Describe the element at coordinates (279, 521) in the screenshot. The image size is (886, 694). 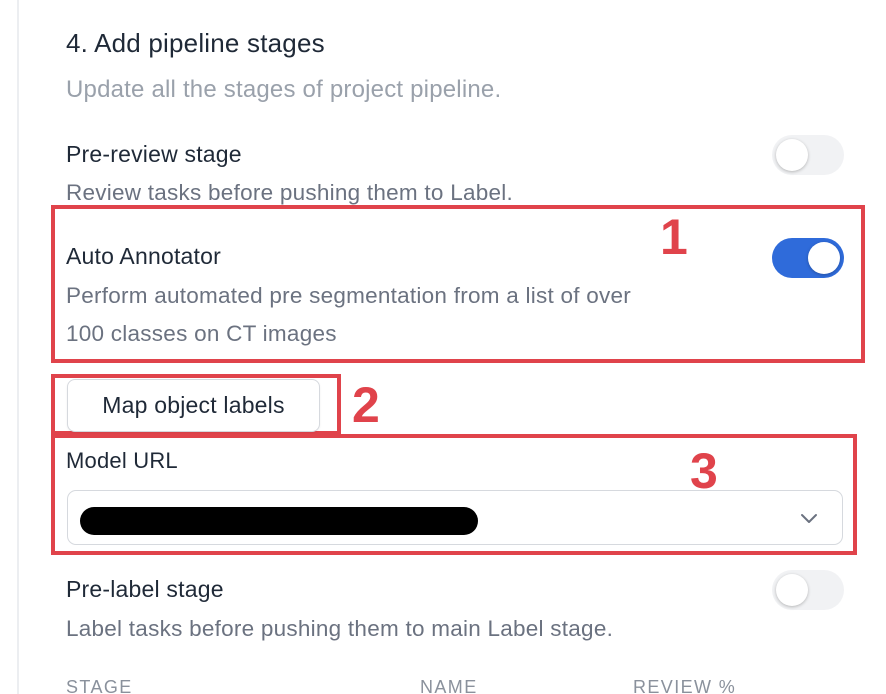
I see `redacted-value` at that location.